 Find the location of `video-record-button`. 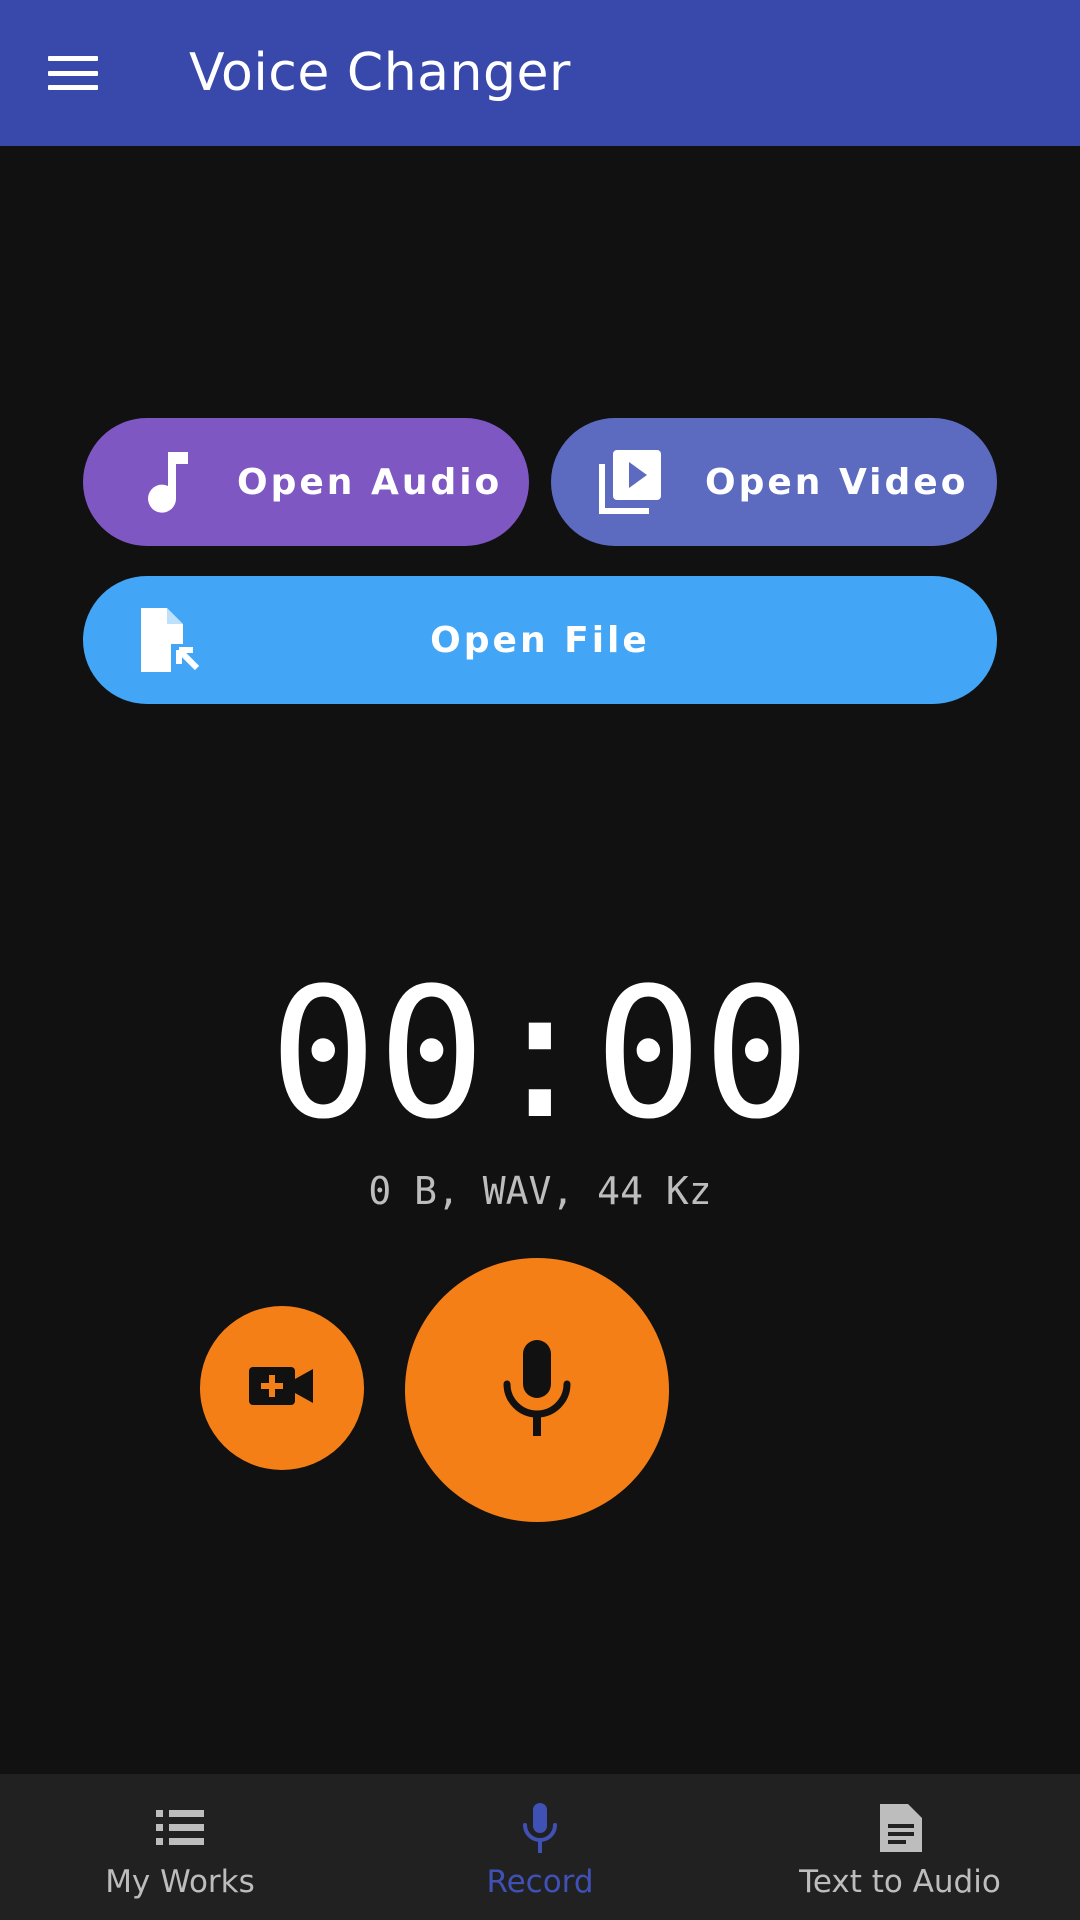

video-record-button is located at coordinates (282, 1388).